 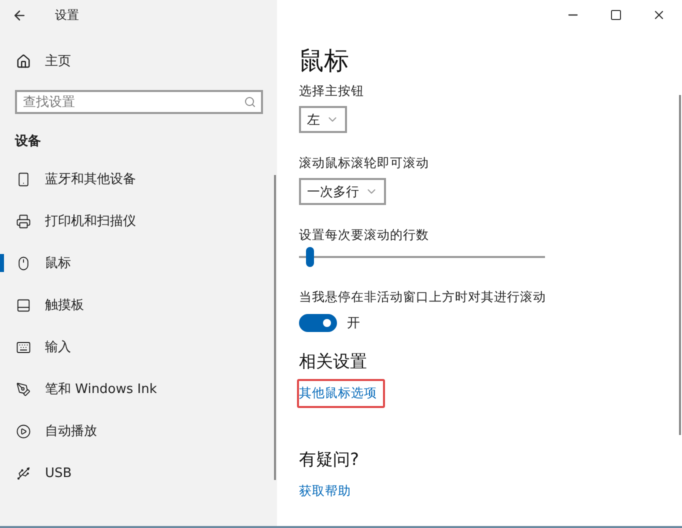 I want to click on search-icon, so click(x=250, y=102).